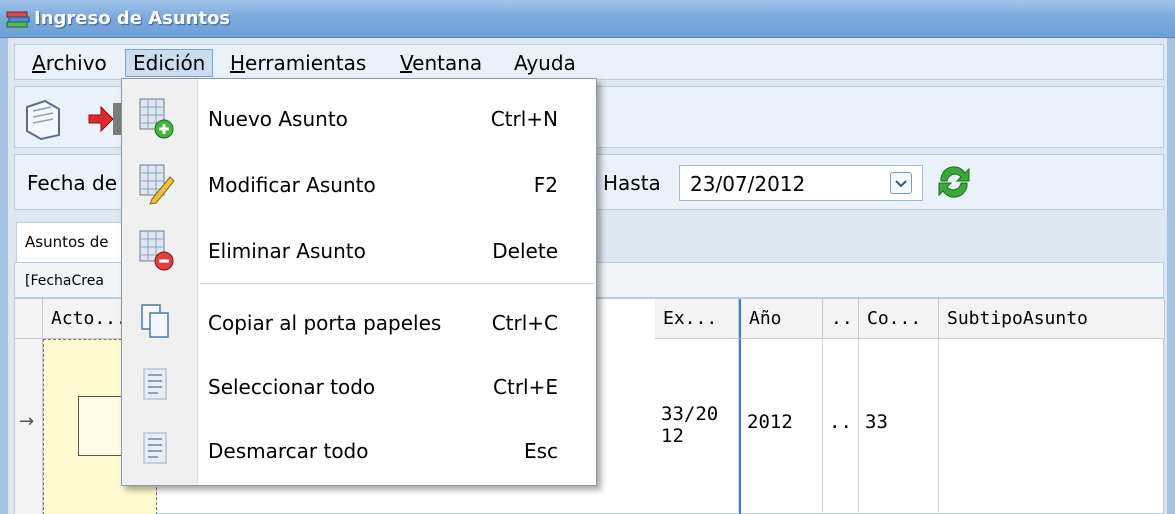  Describe the element at coordinates (132, 18) in the screenshot. I see `window-title: Ingreso de Asuntos` at that location.